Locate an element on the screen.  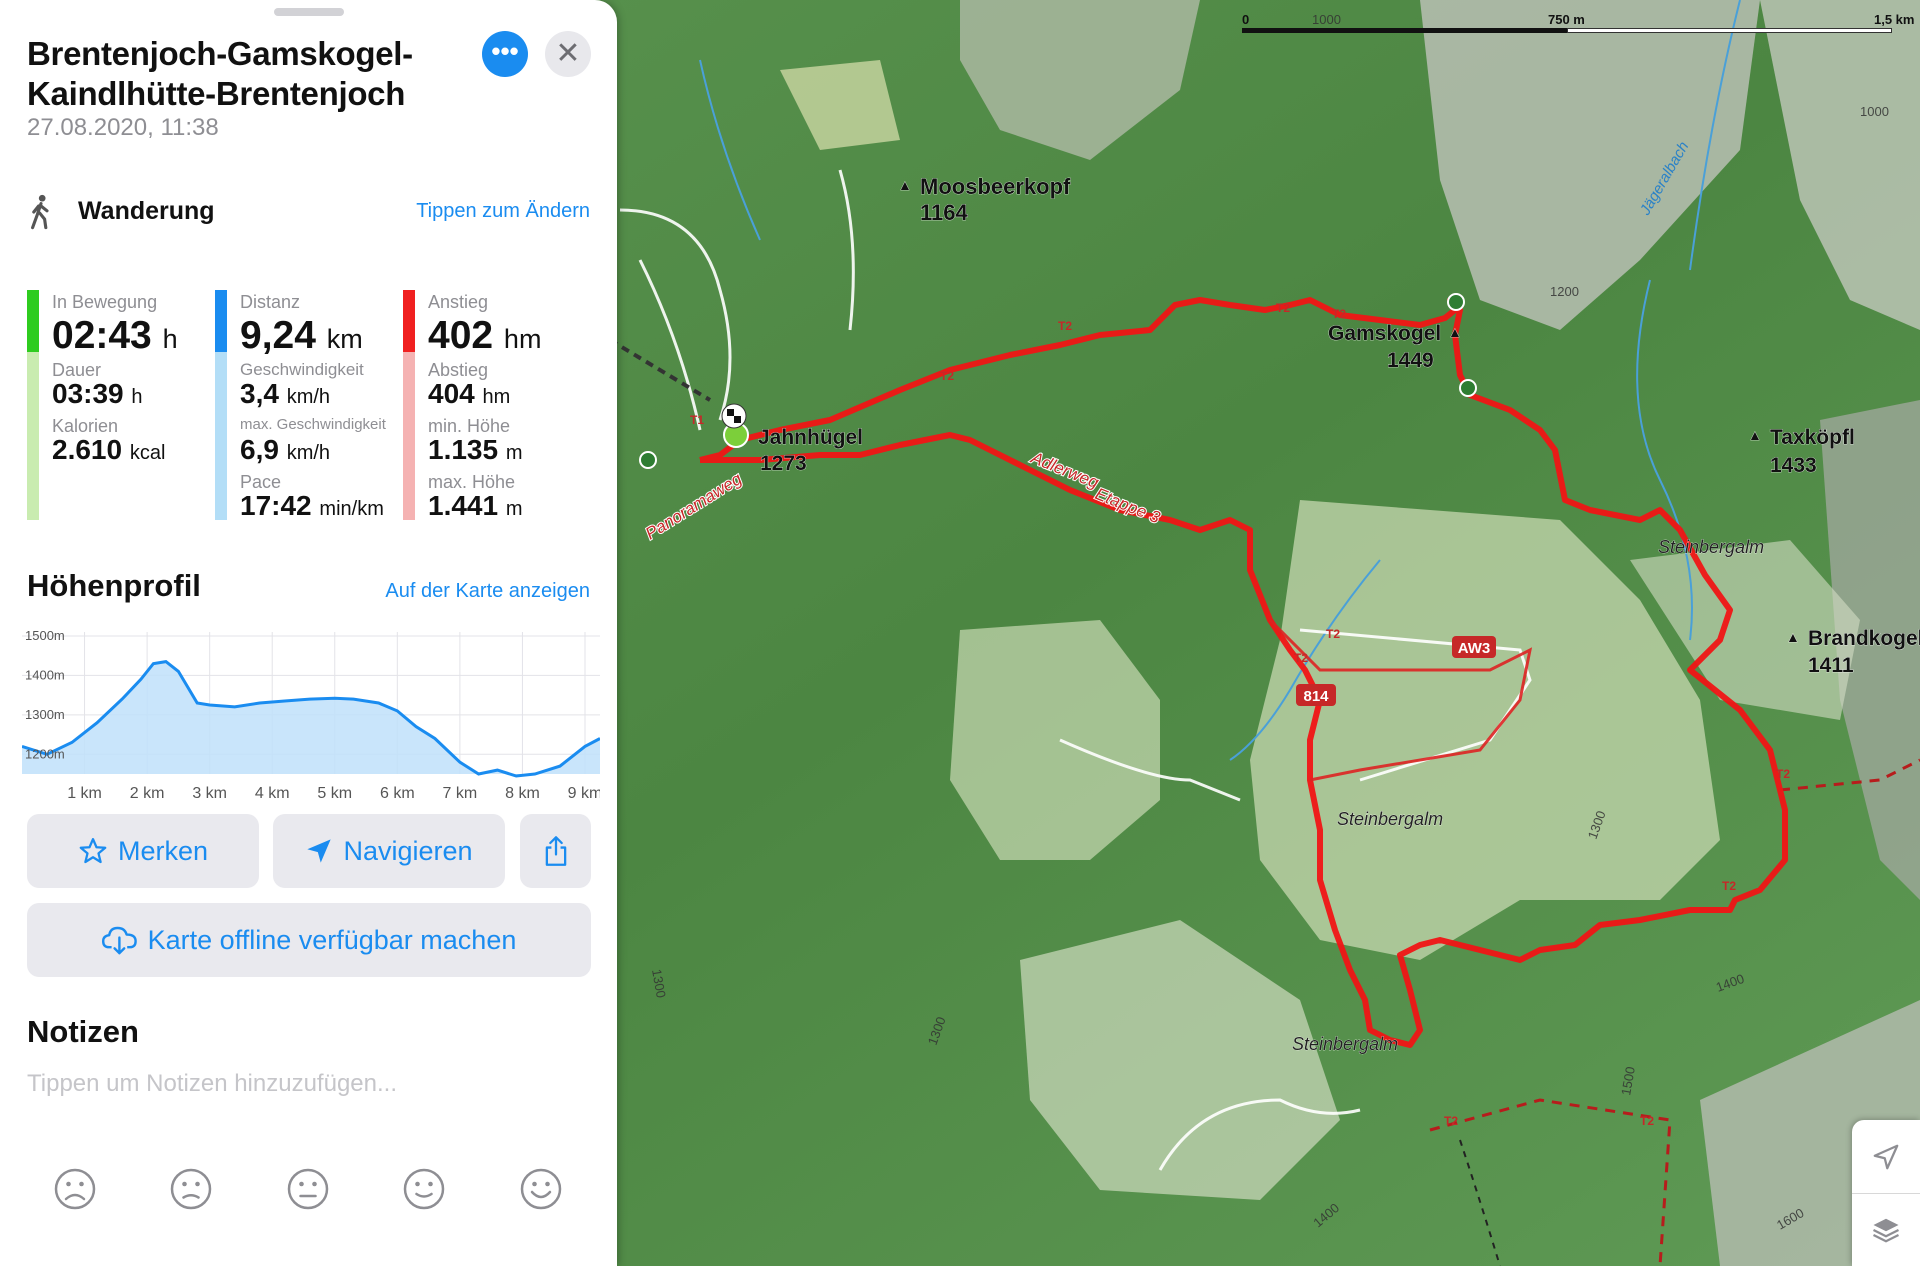
peak-gamskogel-name: Gamskogel is located at coordinates (1384, 333).